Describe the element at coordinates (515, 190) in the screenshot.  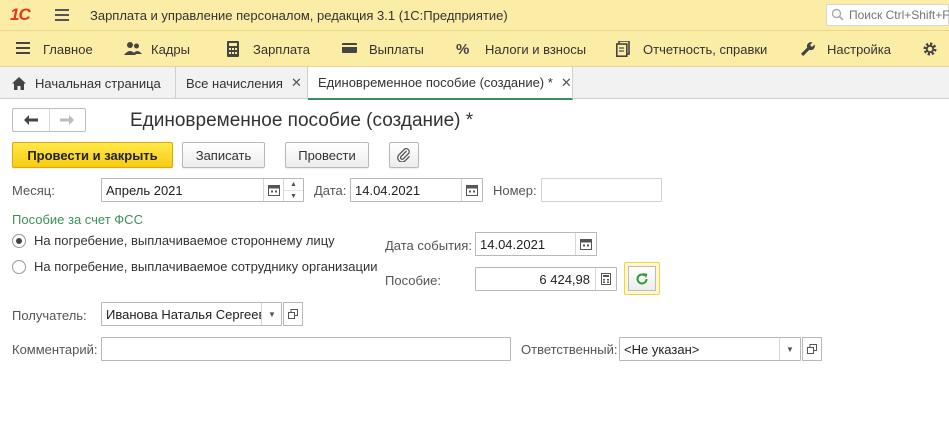
I see `number-label: Номер:` at that location.